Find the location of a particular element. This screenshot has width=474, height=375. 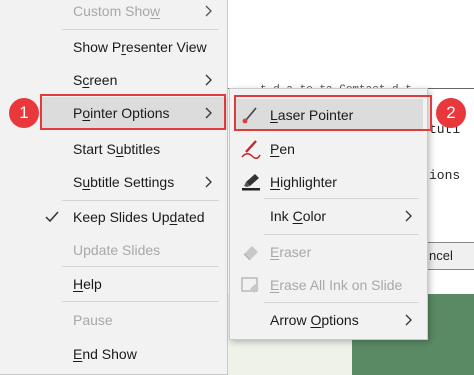

slide-cancel-button-fragment: ncel is located at coordinates (450, 256).